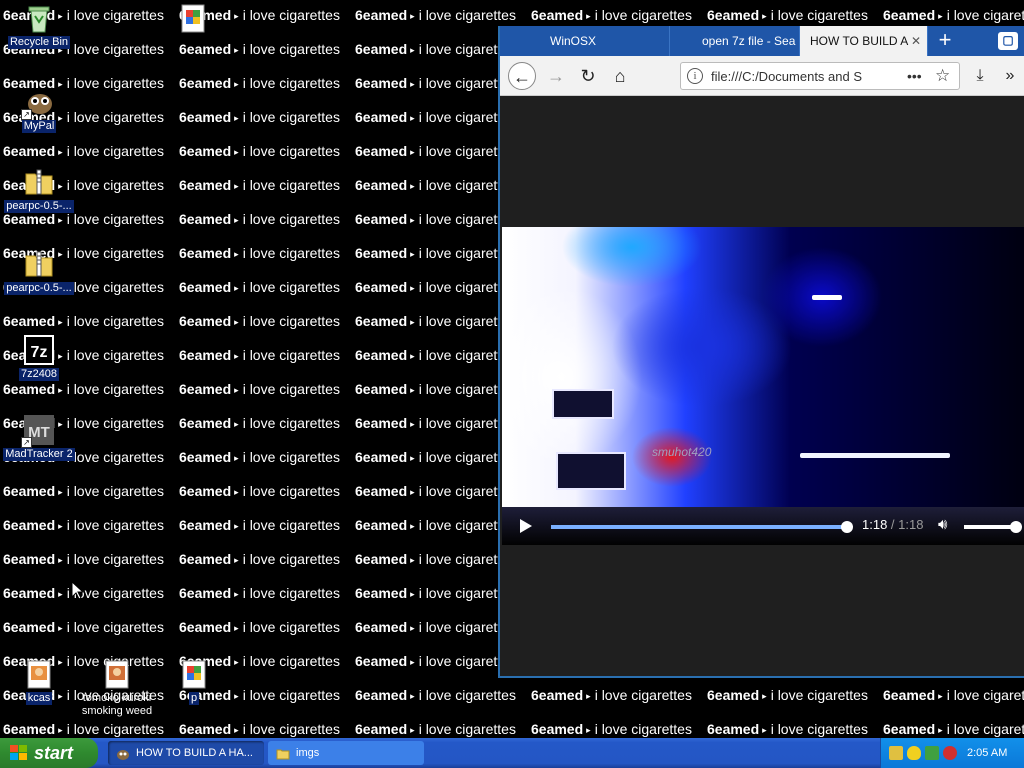 The image size is (1024, 768). I want to click on network-icon, so click(896, 753).